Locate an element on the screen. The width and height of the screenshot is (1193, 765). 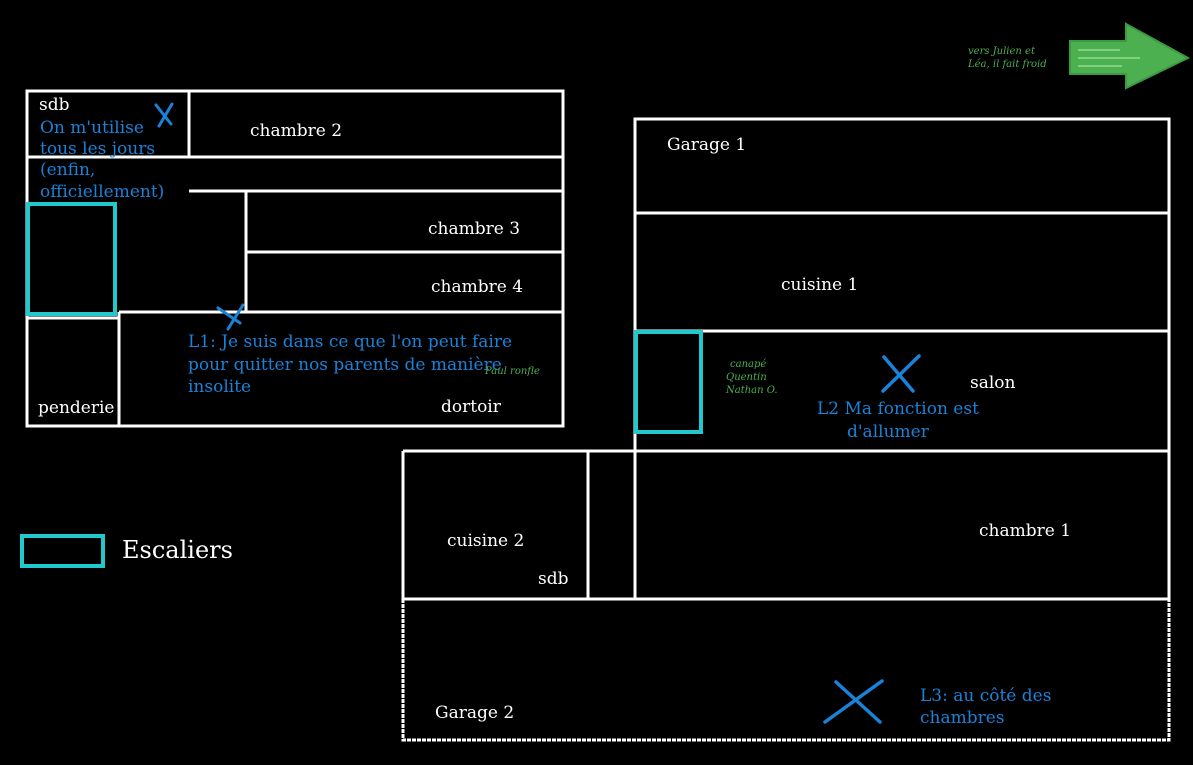
note-sdb-line-3: (enfin, is located at coordinates (67, 170).